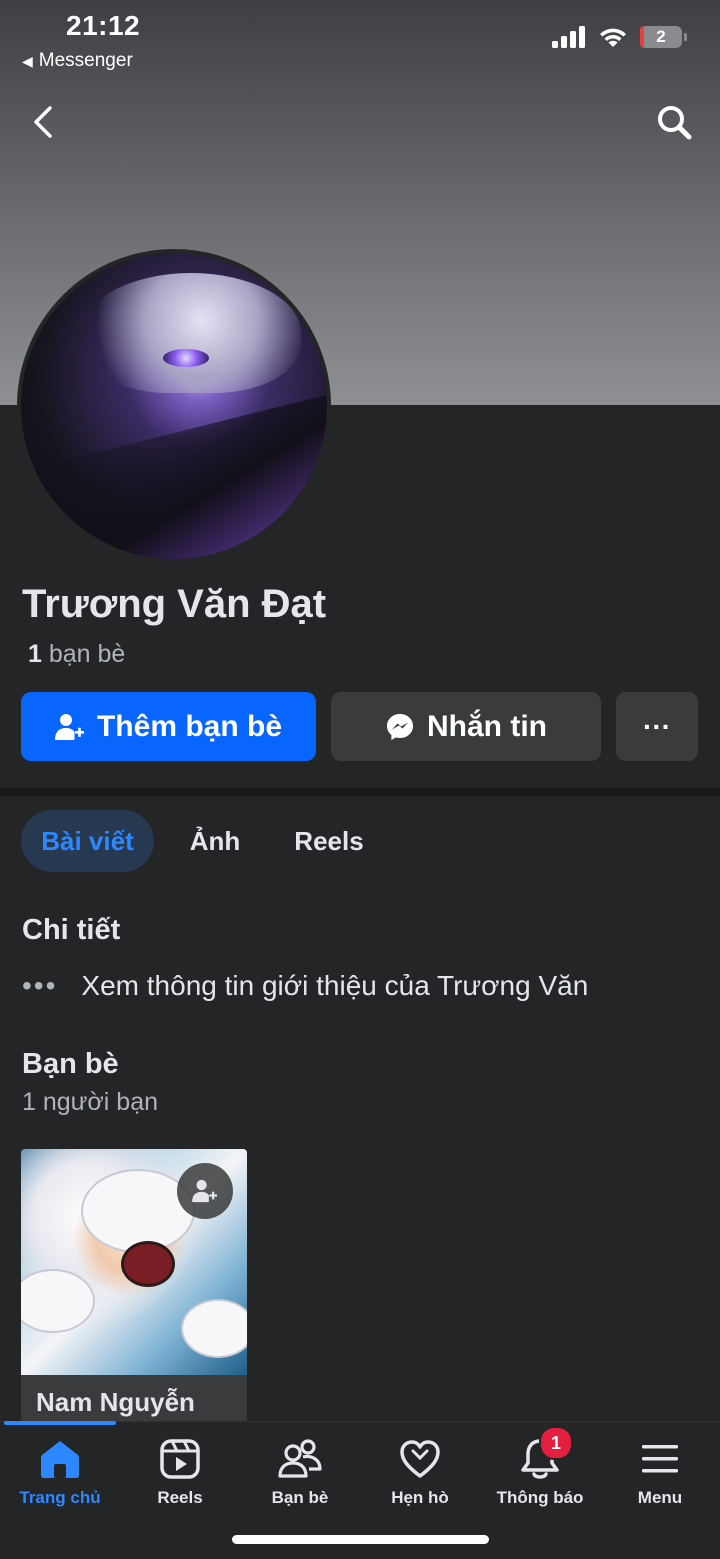 The image size is (720, 1559). What do you see at coordinates (174, 476) in the screenshot?
I see `avatar-collar-shape` at bounding box center [174, 476].